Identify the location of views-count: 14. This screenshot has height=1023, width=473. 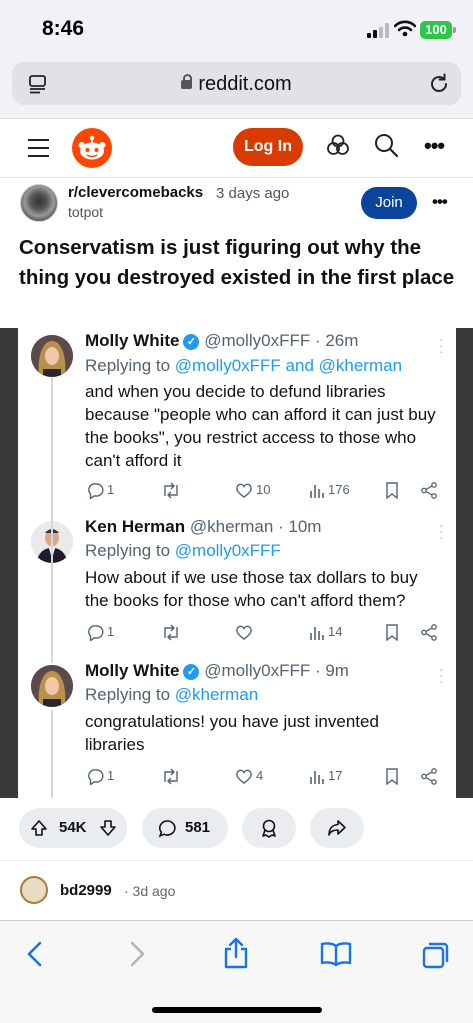
(335, 631).